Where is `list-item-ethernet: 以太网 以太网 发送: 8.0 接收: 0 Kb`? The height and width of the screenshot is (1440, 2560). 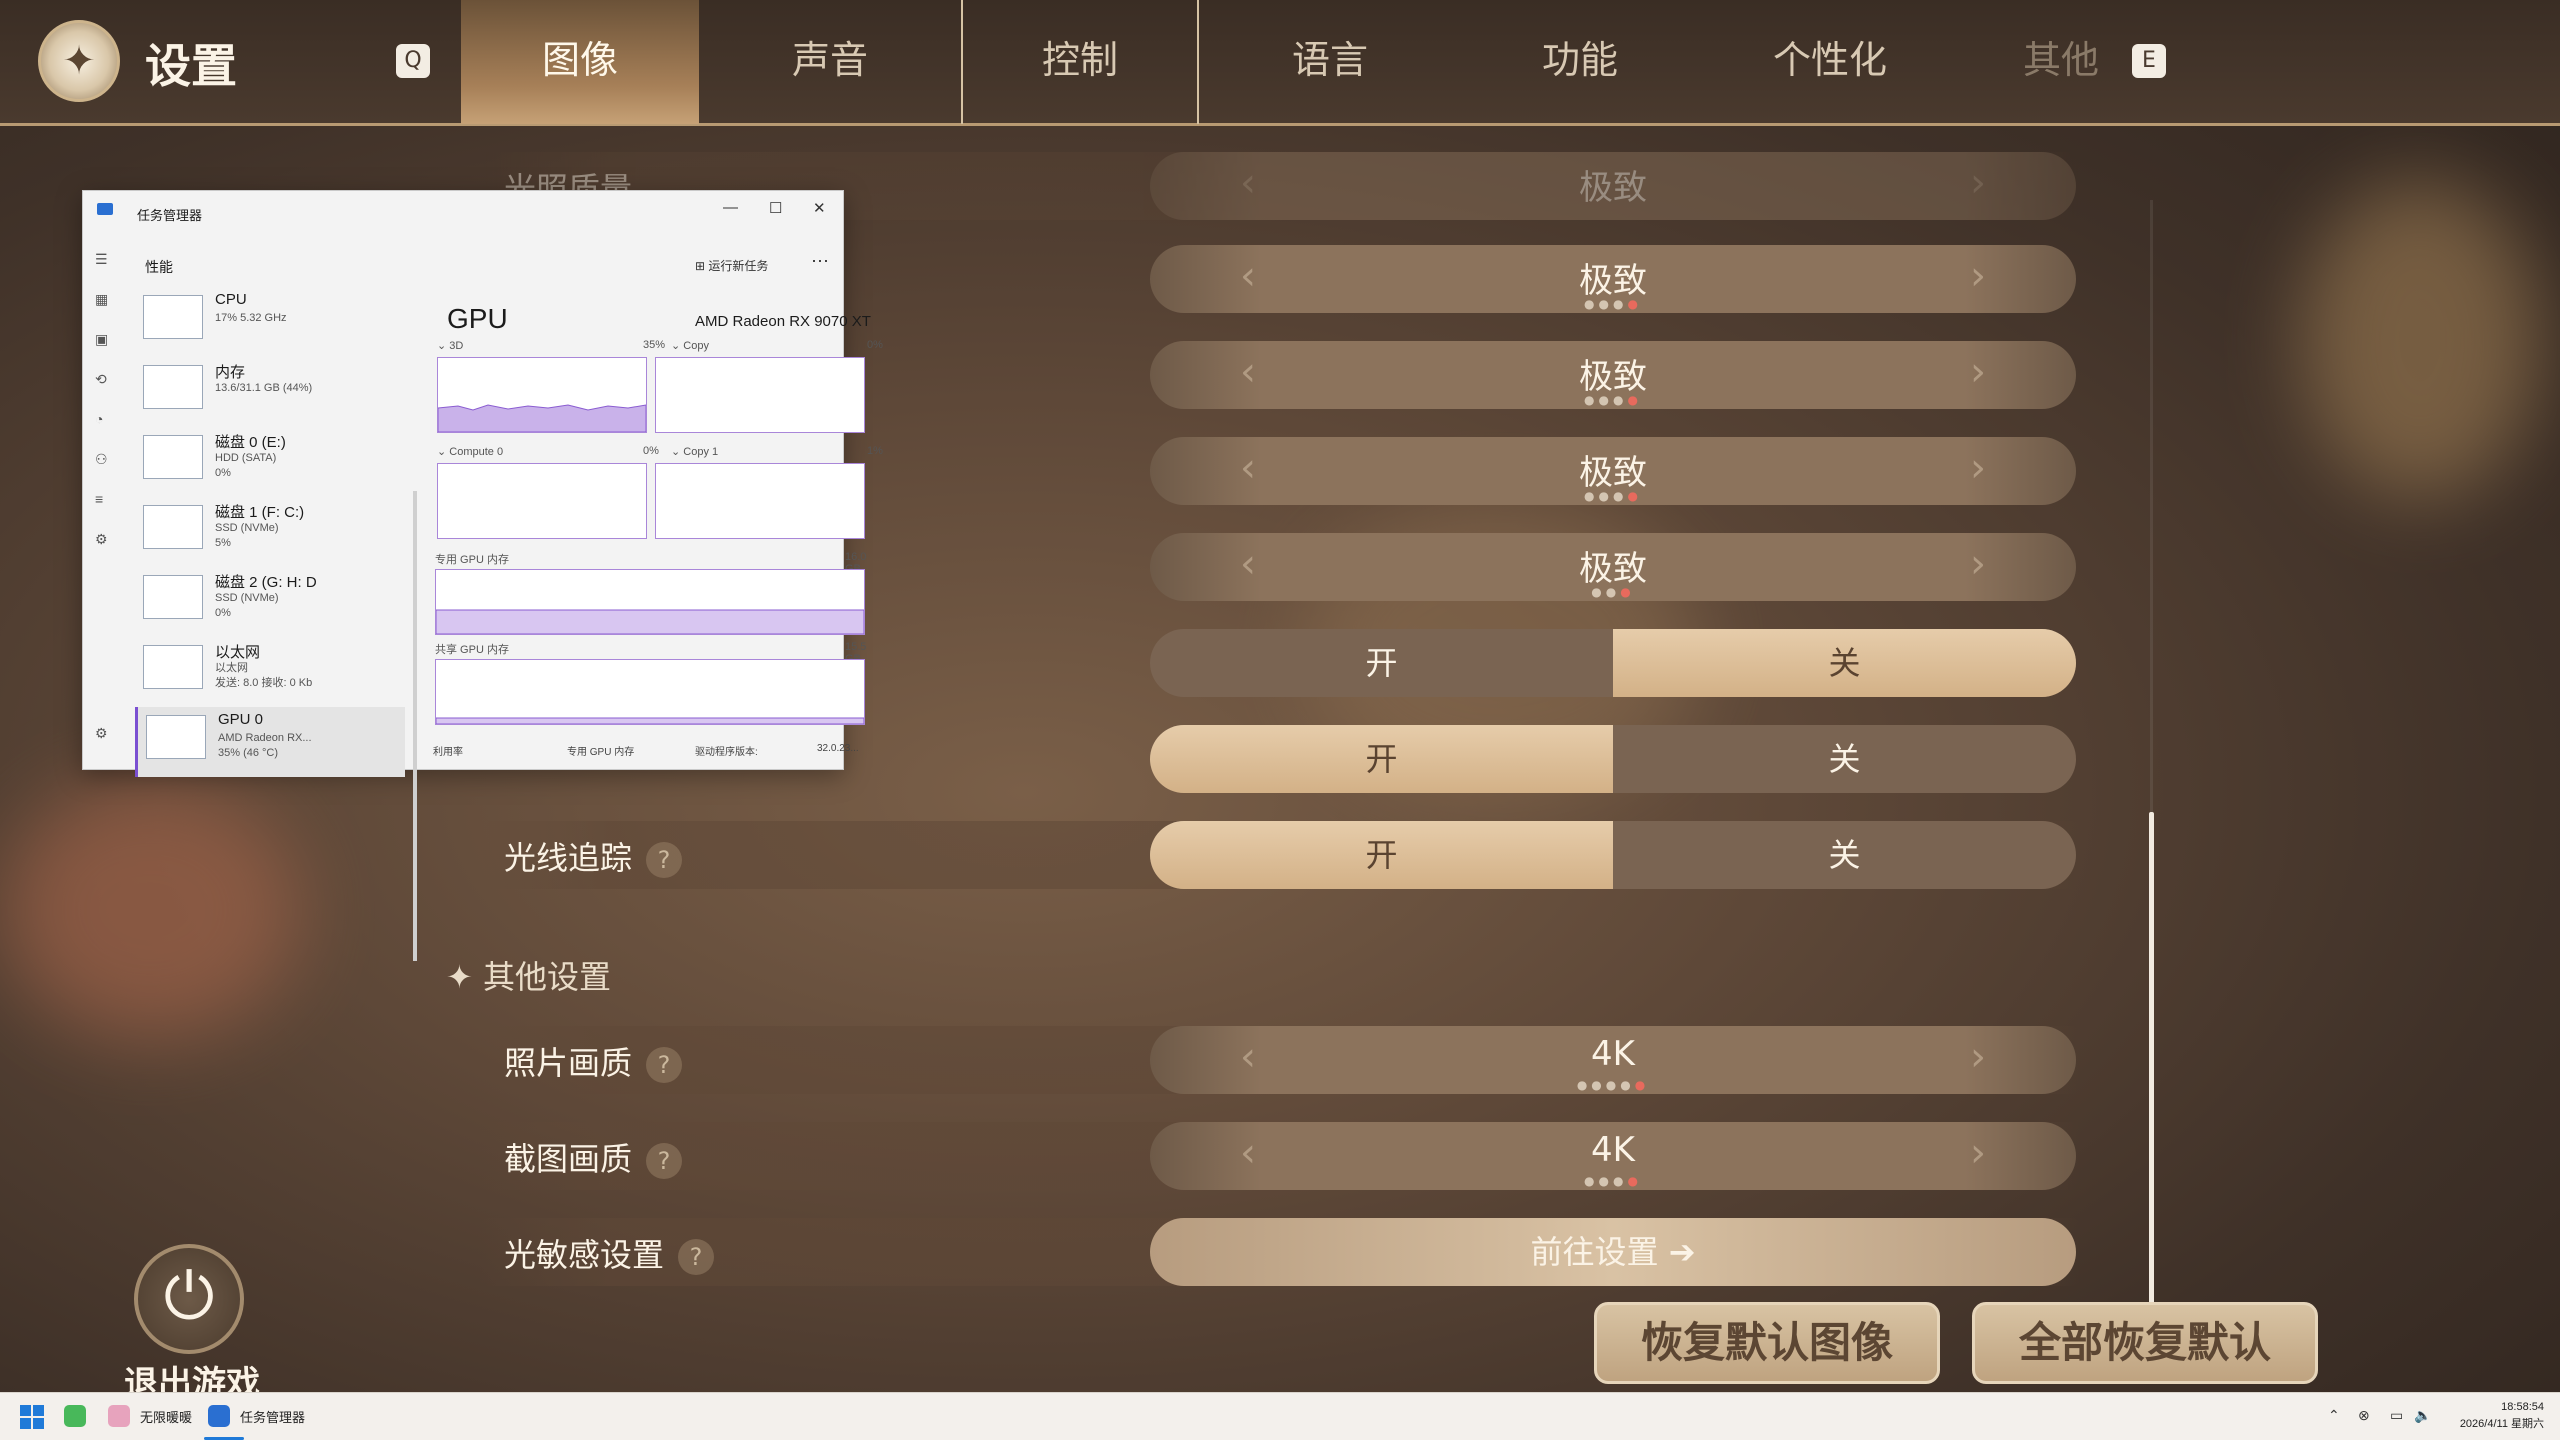 list-item-ethernet: 以太网 以太网 发送: 8.0 接收: 0 Kb is located at coordinates (270, 672).